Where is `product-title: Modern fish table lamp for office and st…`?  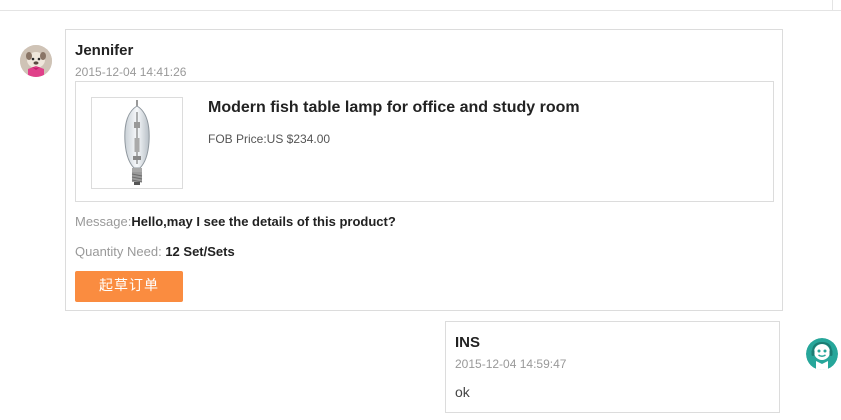
product-title: Modern fish table lamp for office and st… is located at coordinates (394, 108).